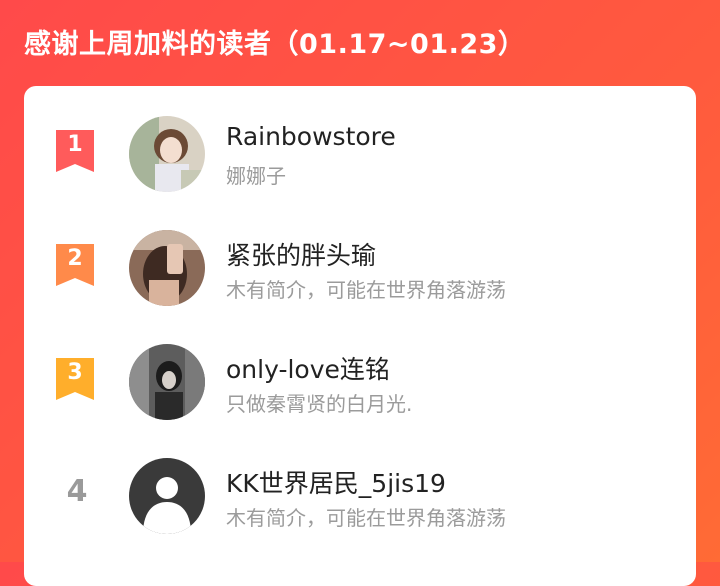  What do you see at coordinates (75, 144) in the screenshot?
I see `rank-number: 1` at bounding box center [75, 144].